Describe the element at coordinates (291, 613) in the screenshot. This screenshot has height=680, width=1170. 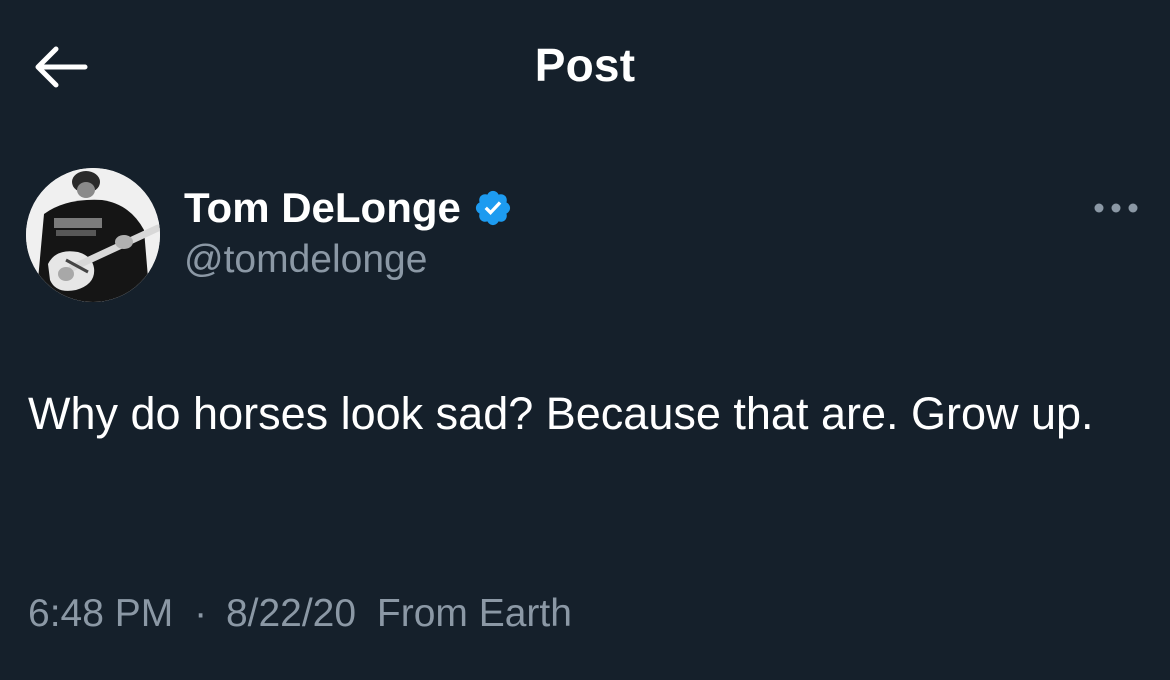
I see `post-date: 8/22/20` at that location.